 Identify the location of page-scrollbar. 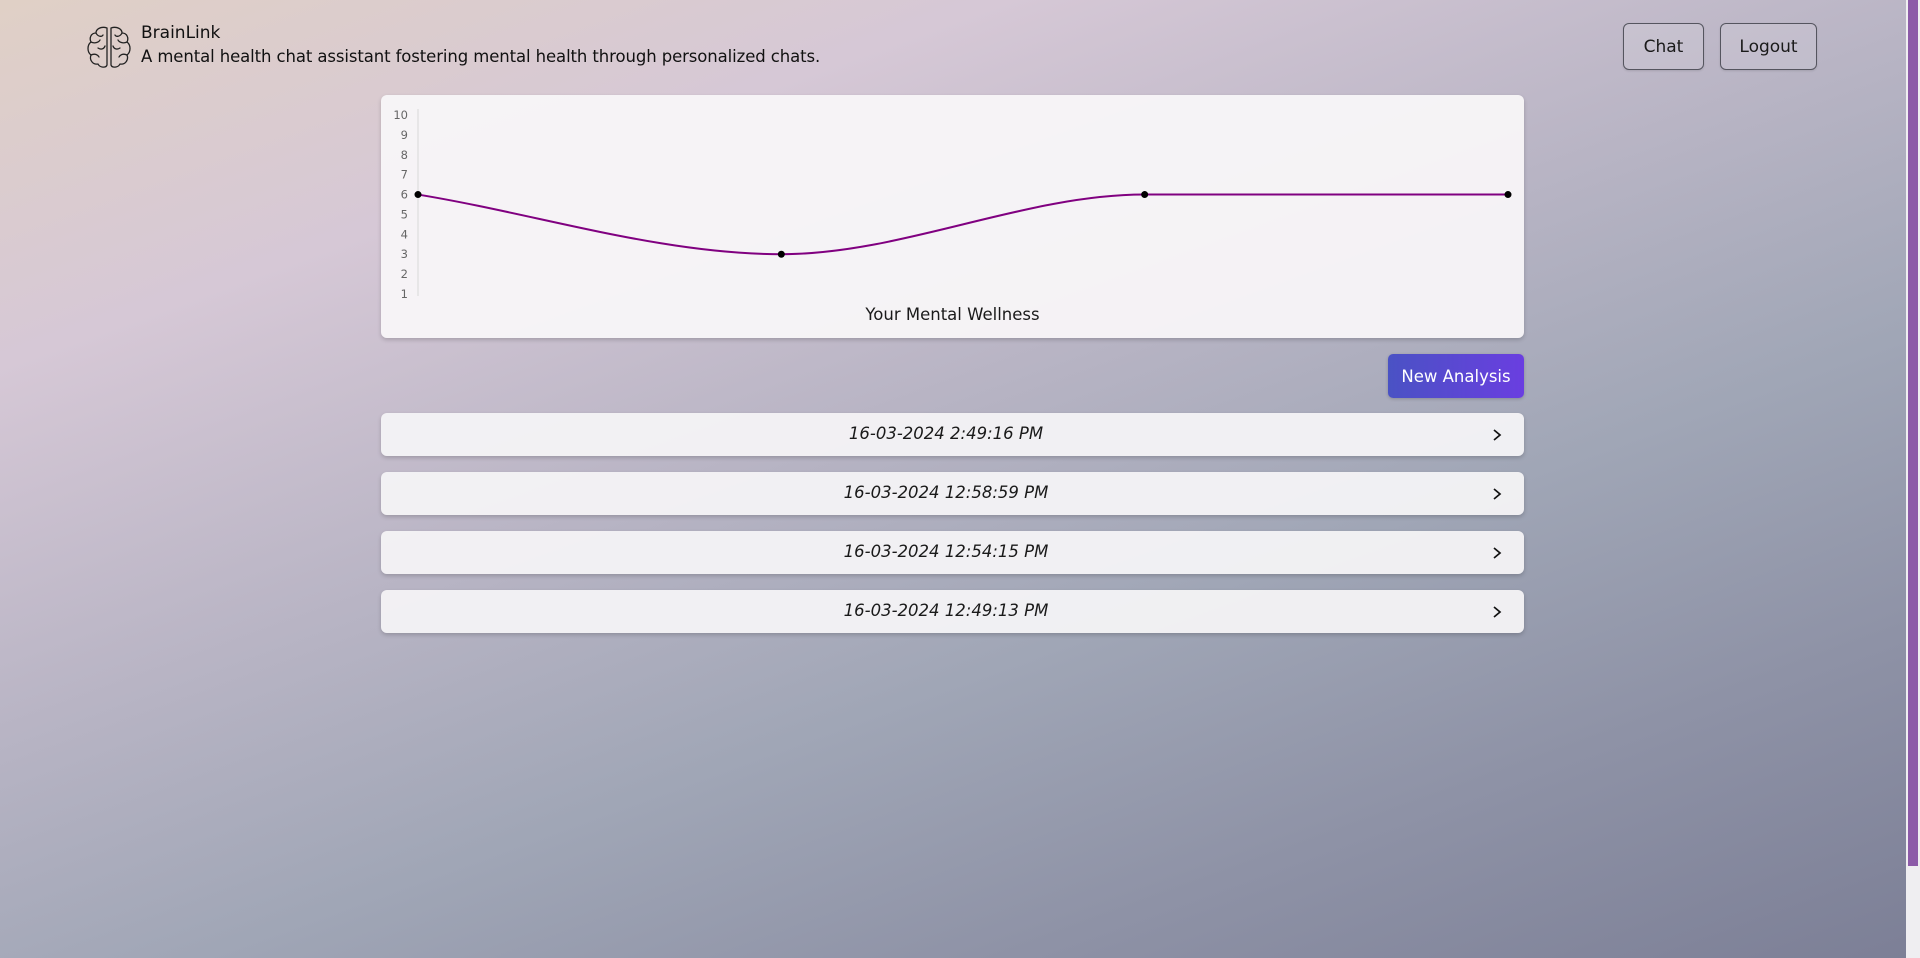
(1913, 479).